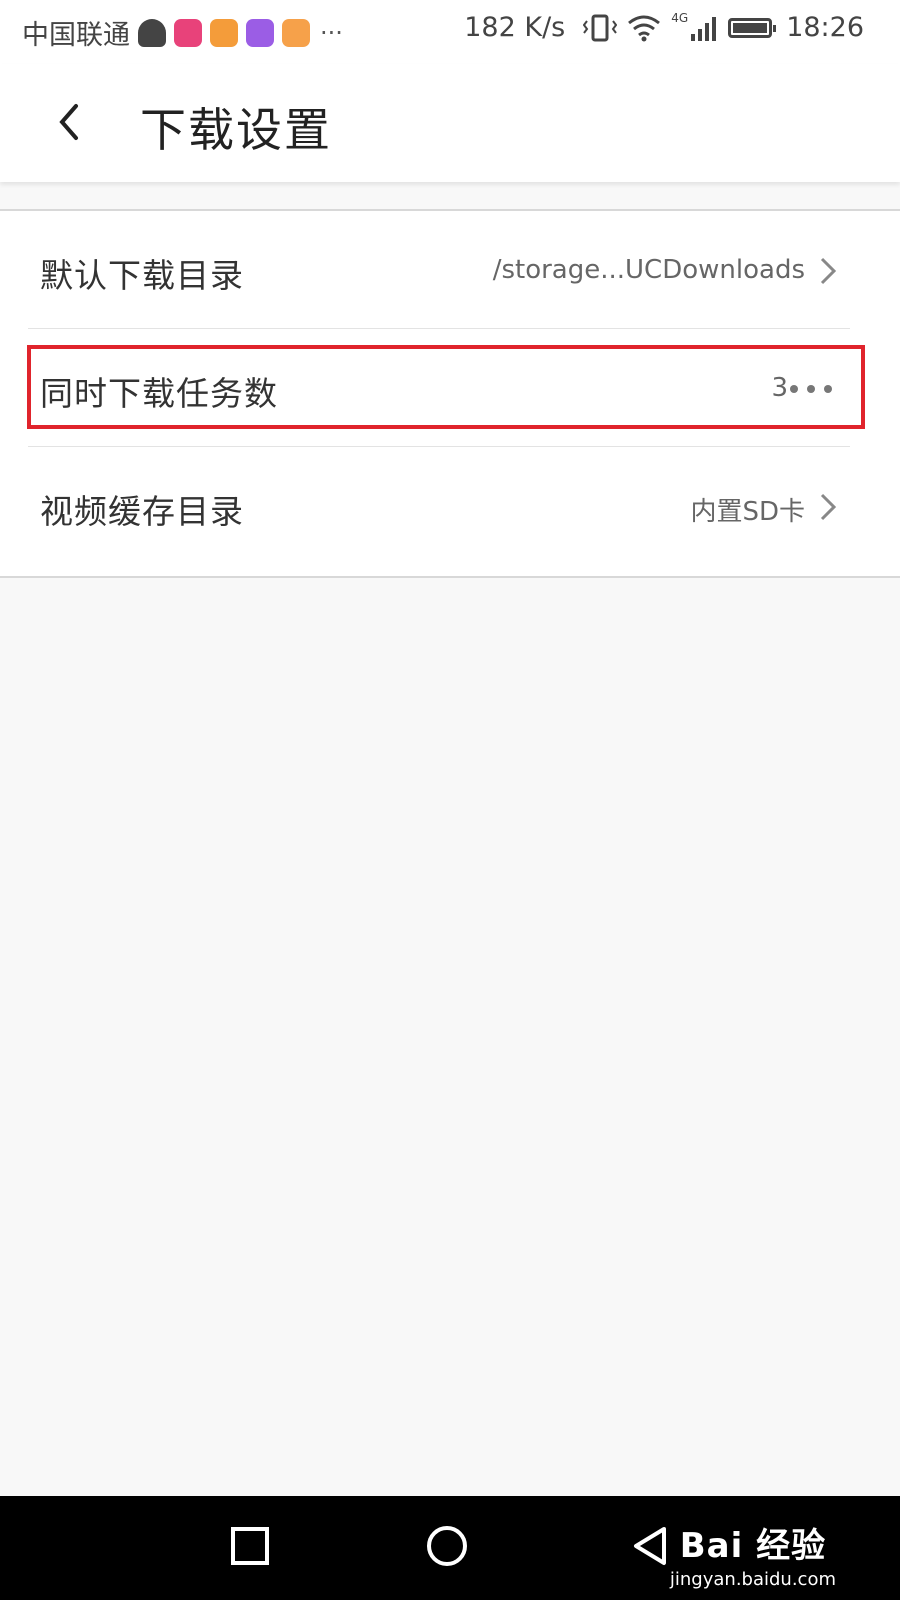  Describe the element at coordinates (76, 35) in the screenshot. I see `carrier-name: 中国联通` at that location.